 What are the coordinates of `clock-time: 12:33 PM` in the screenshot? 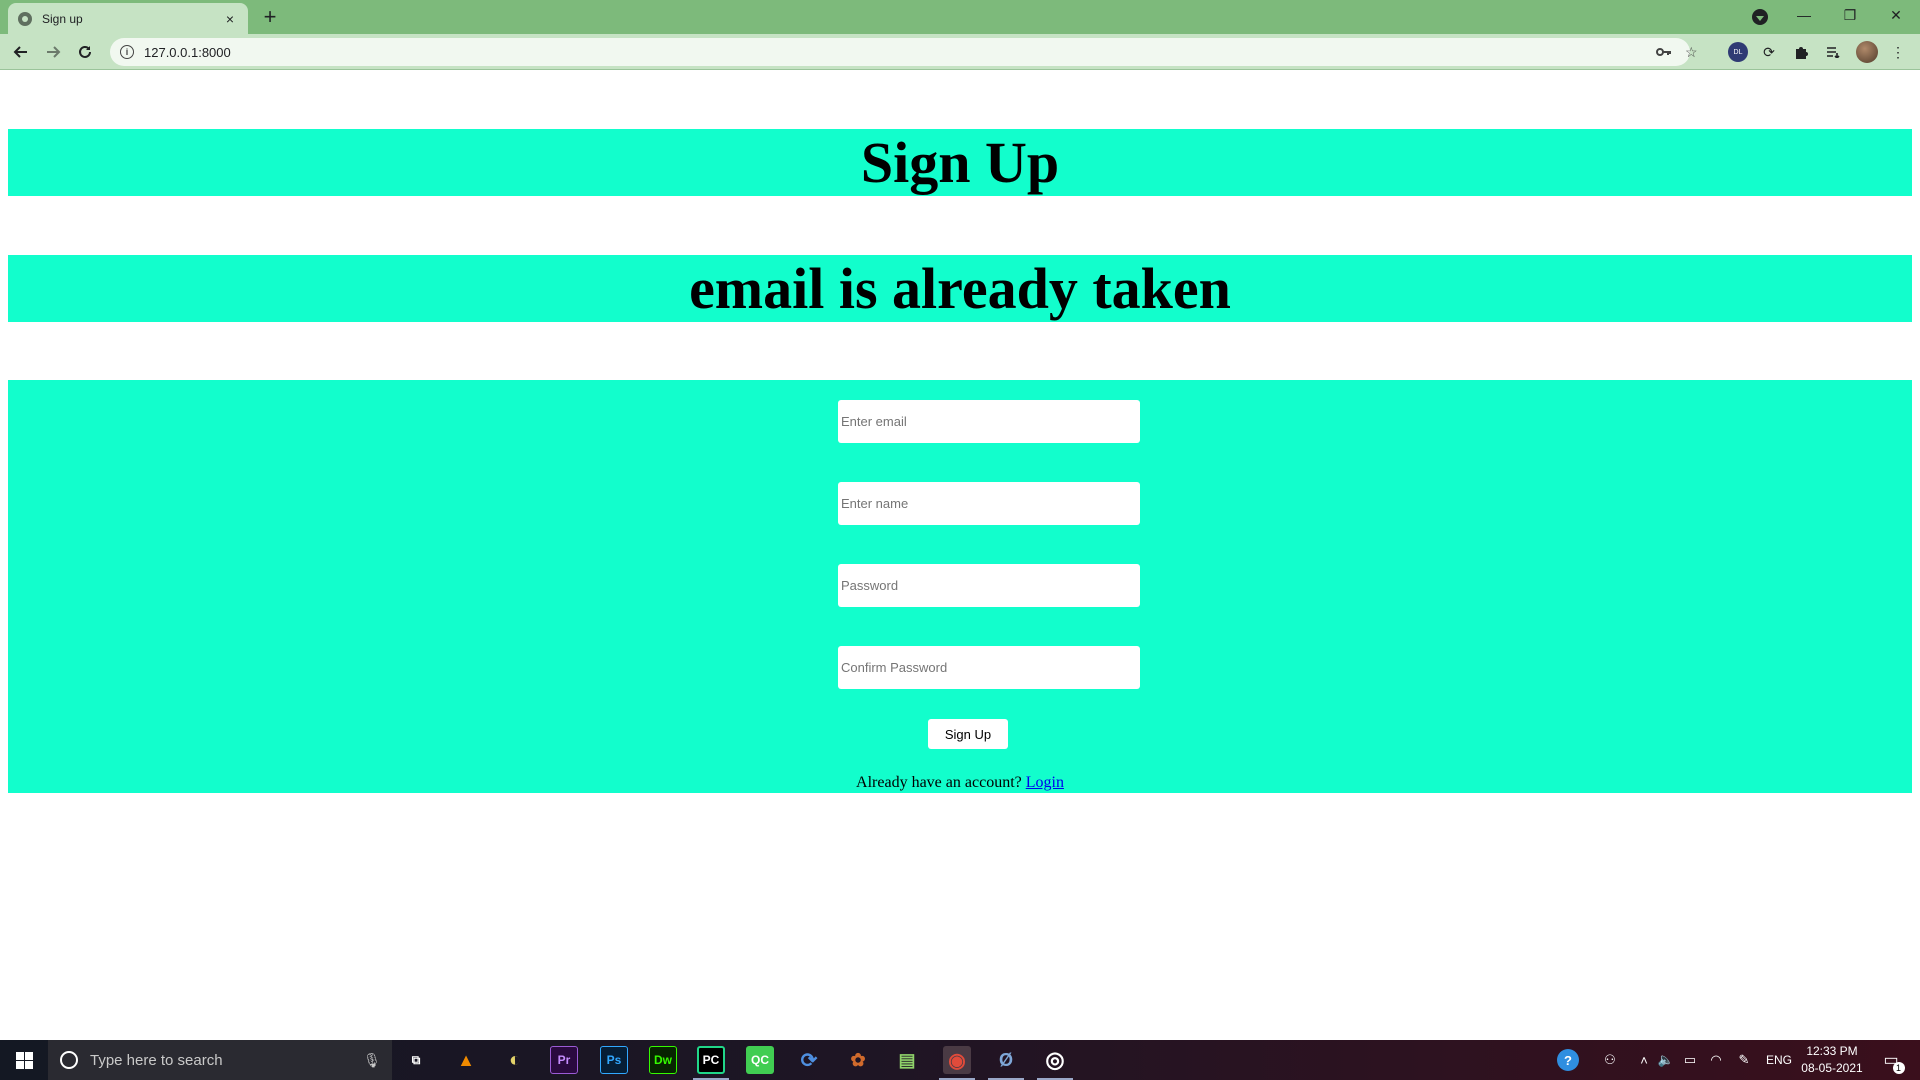 It's located at (1832, 1051).